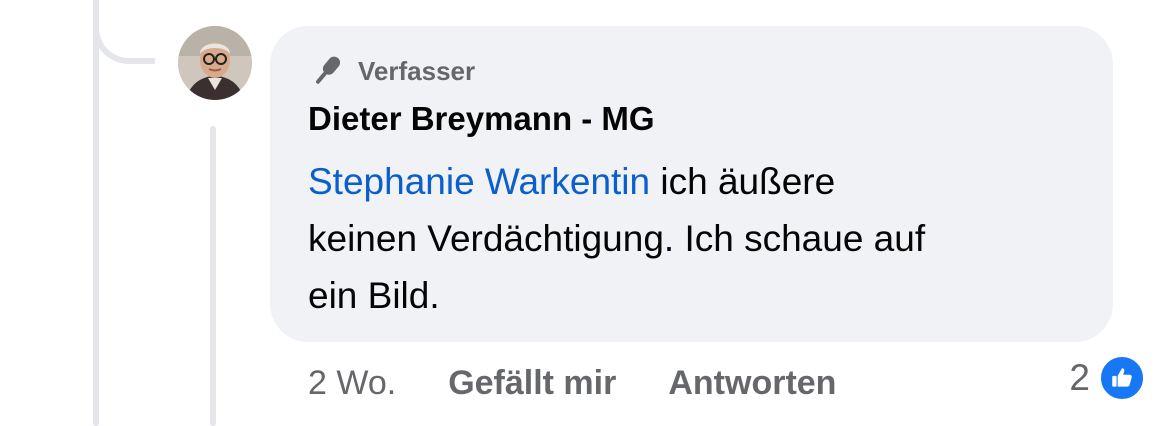 This screenshot has height=426, width=1170. What do you see at coordinates (1122, 378) in the screenshot?
I see `thumbs-up-icon` at bounding box center [1122, 378].